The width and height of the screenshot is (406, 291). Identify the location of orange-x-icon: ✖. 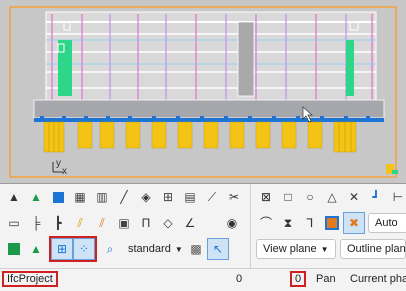
(354, 223).